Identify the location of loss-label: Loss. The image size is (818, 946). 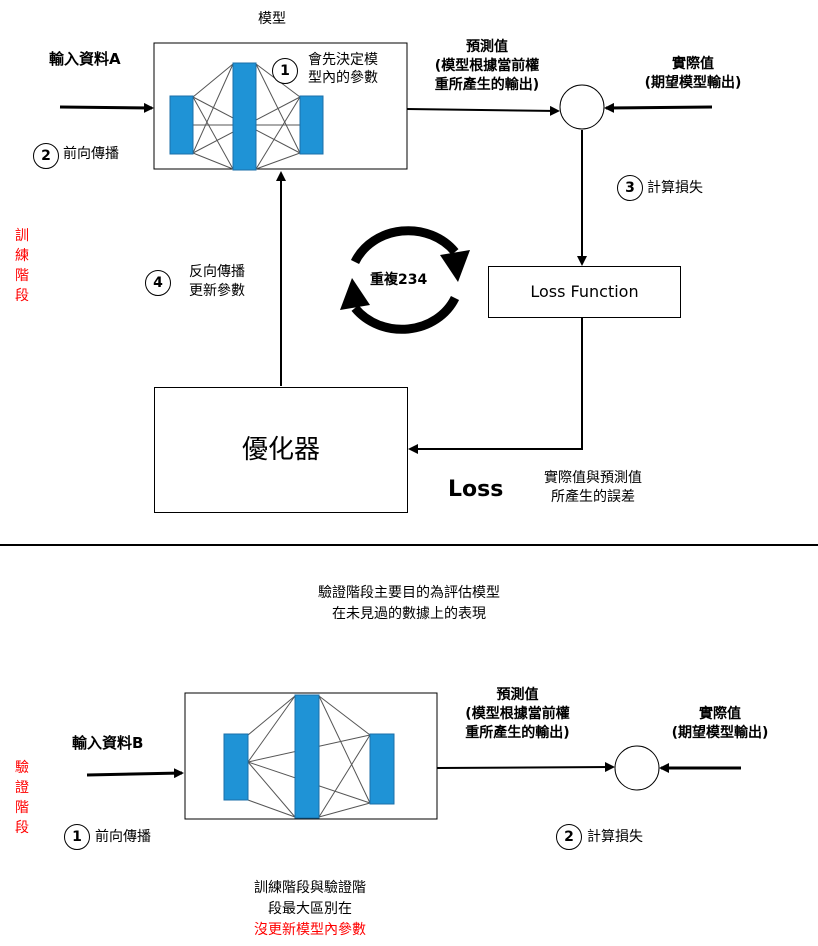
(476, 489).